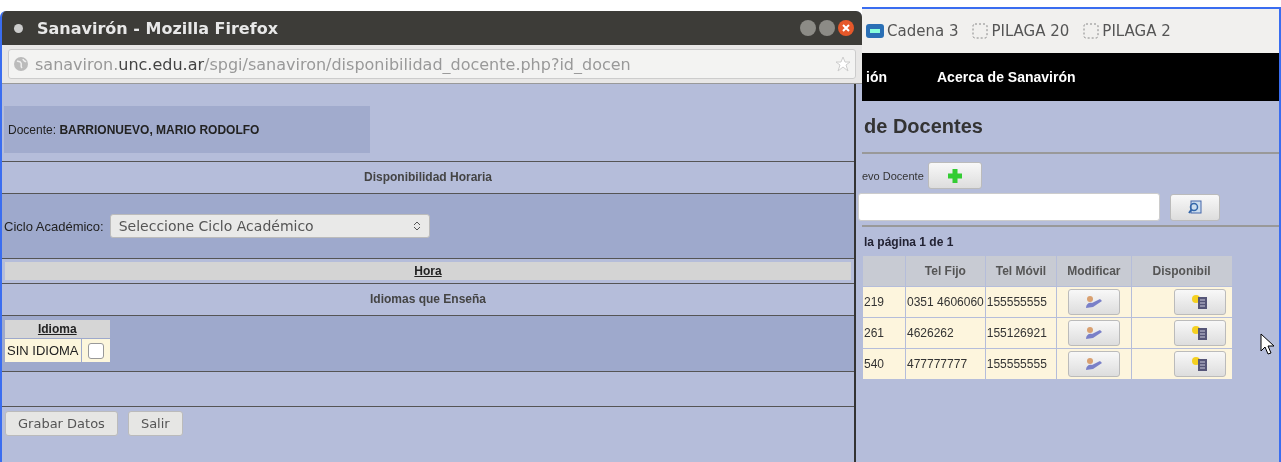  I want to click on table-cell: SIN IDIOMA, so click(43, 350).